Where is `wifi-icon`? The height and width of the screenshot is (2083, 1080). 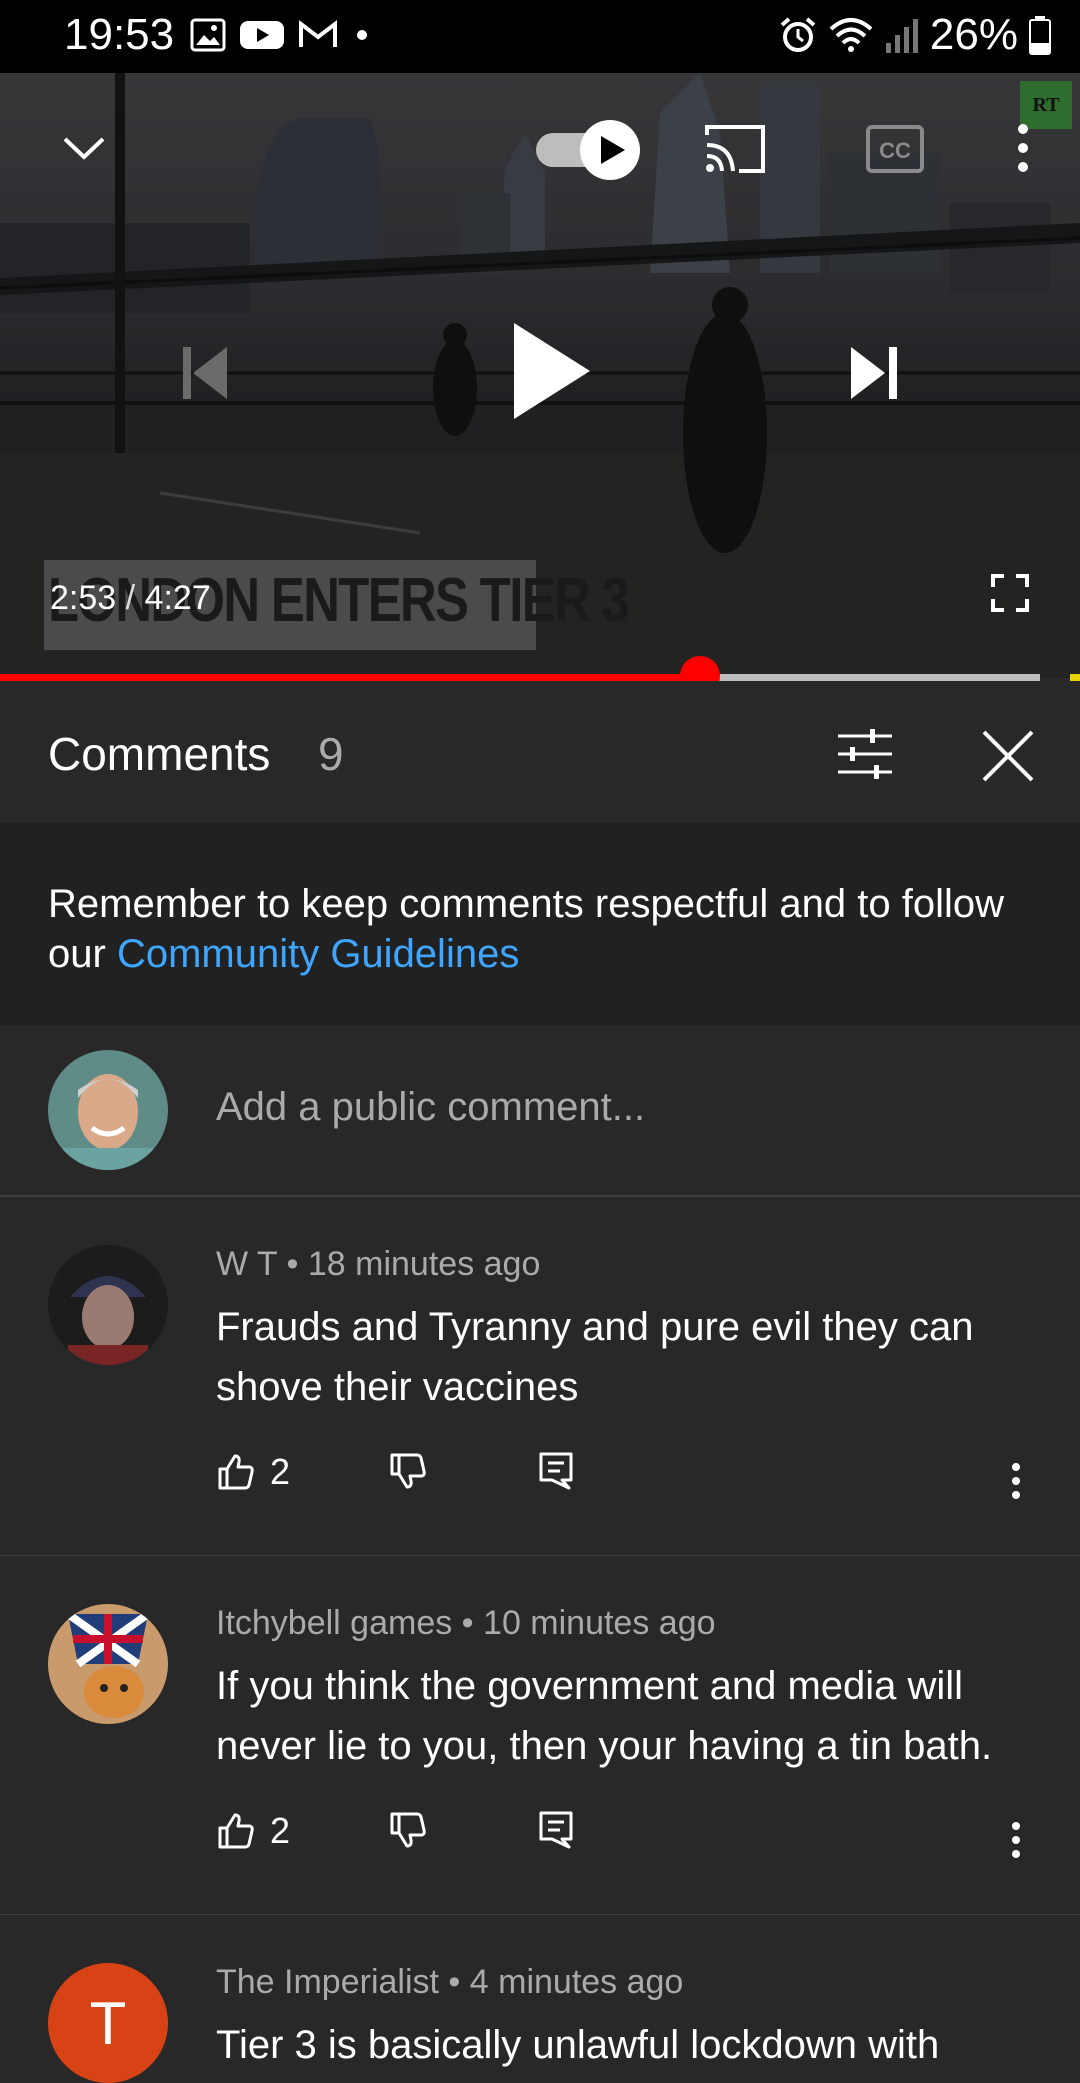 wifi-icon is located at coordinates (851, 35).